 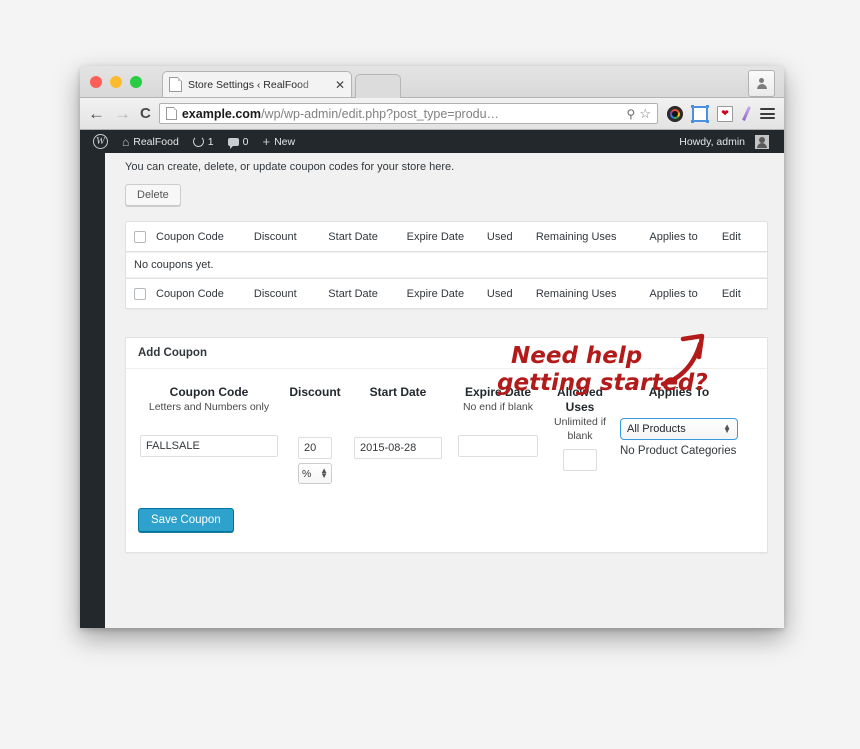 What do you see at coordinates (685, 237) in the screenshot?
I see `column-header-applies-to: Applies to` at bounding box center [685, 237].